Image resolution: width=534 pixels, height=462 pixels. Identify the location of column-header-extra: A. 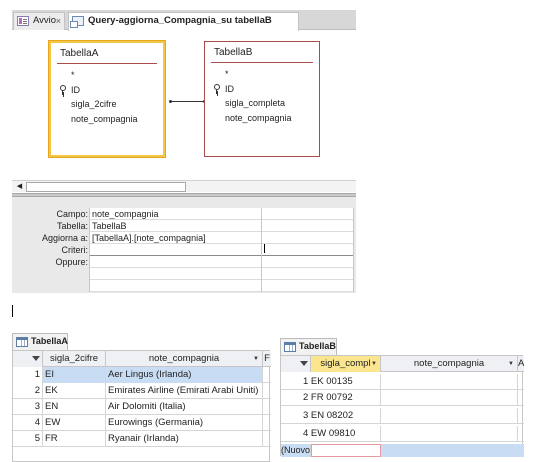
(521, 364).